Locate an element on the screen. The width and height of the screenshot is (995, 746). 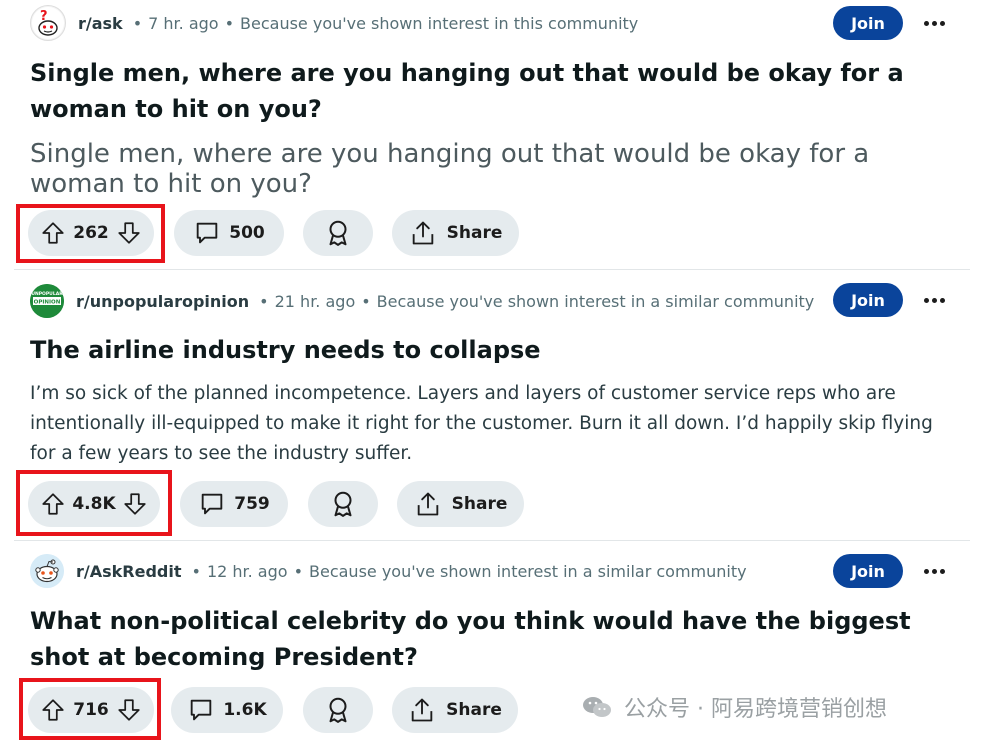
post-time: 7 hr. ago is located at coordinates (183, 23).